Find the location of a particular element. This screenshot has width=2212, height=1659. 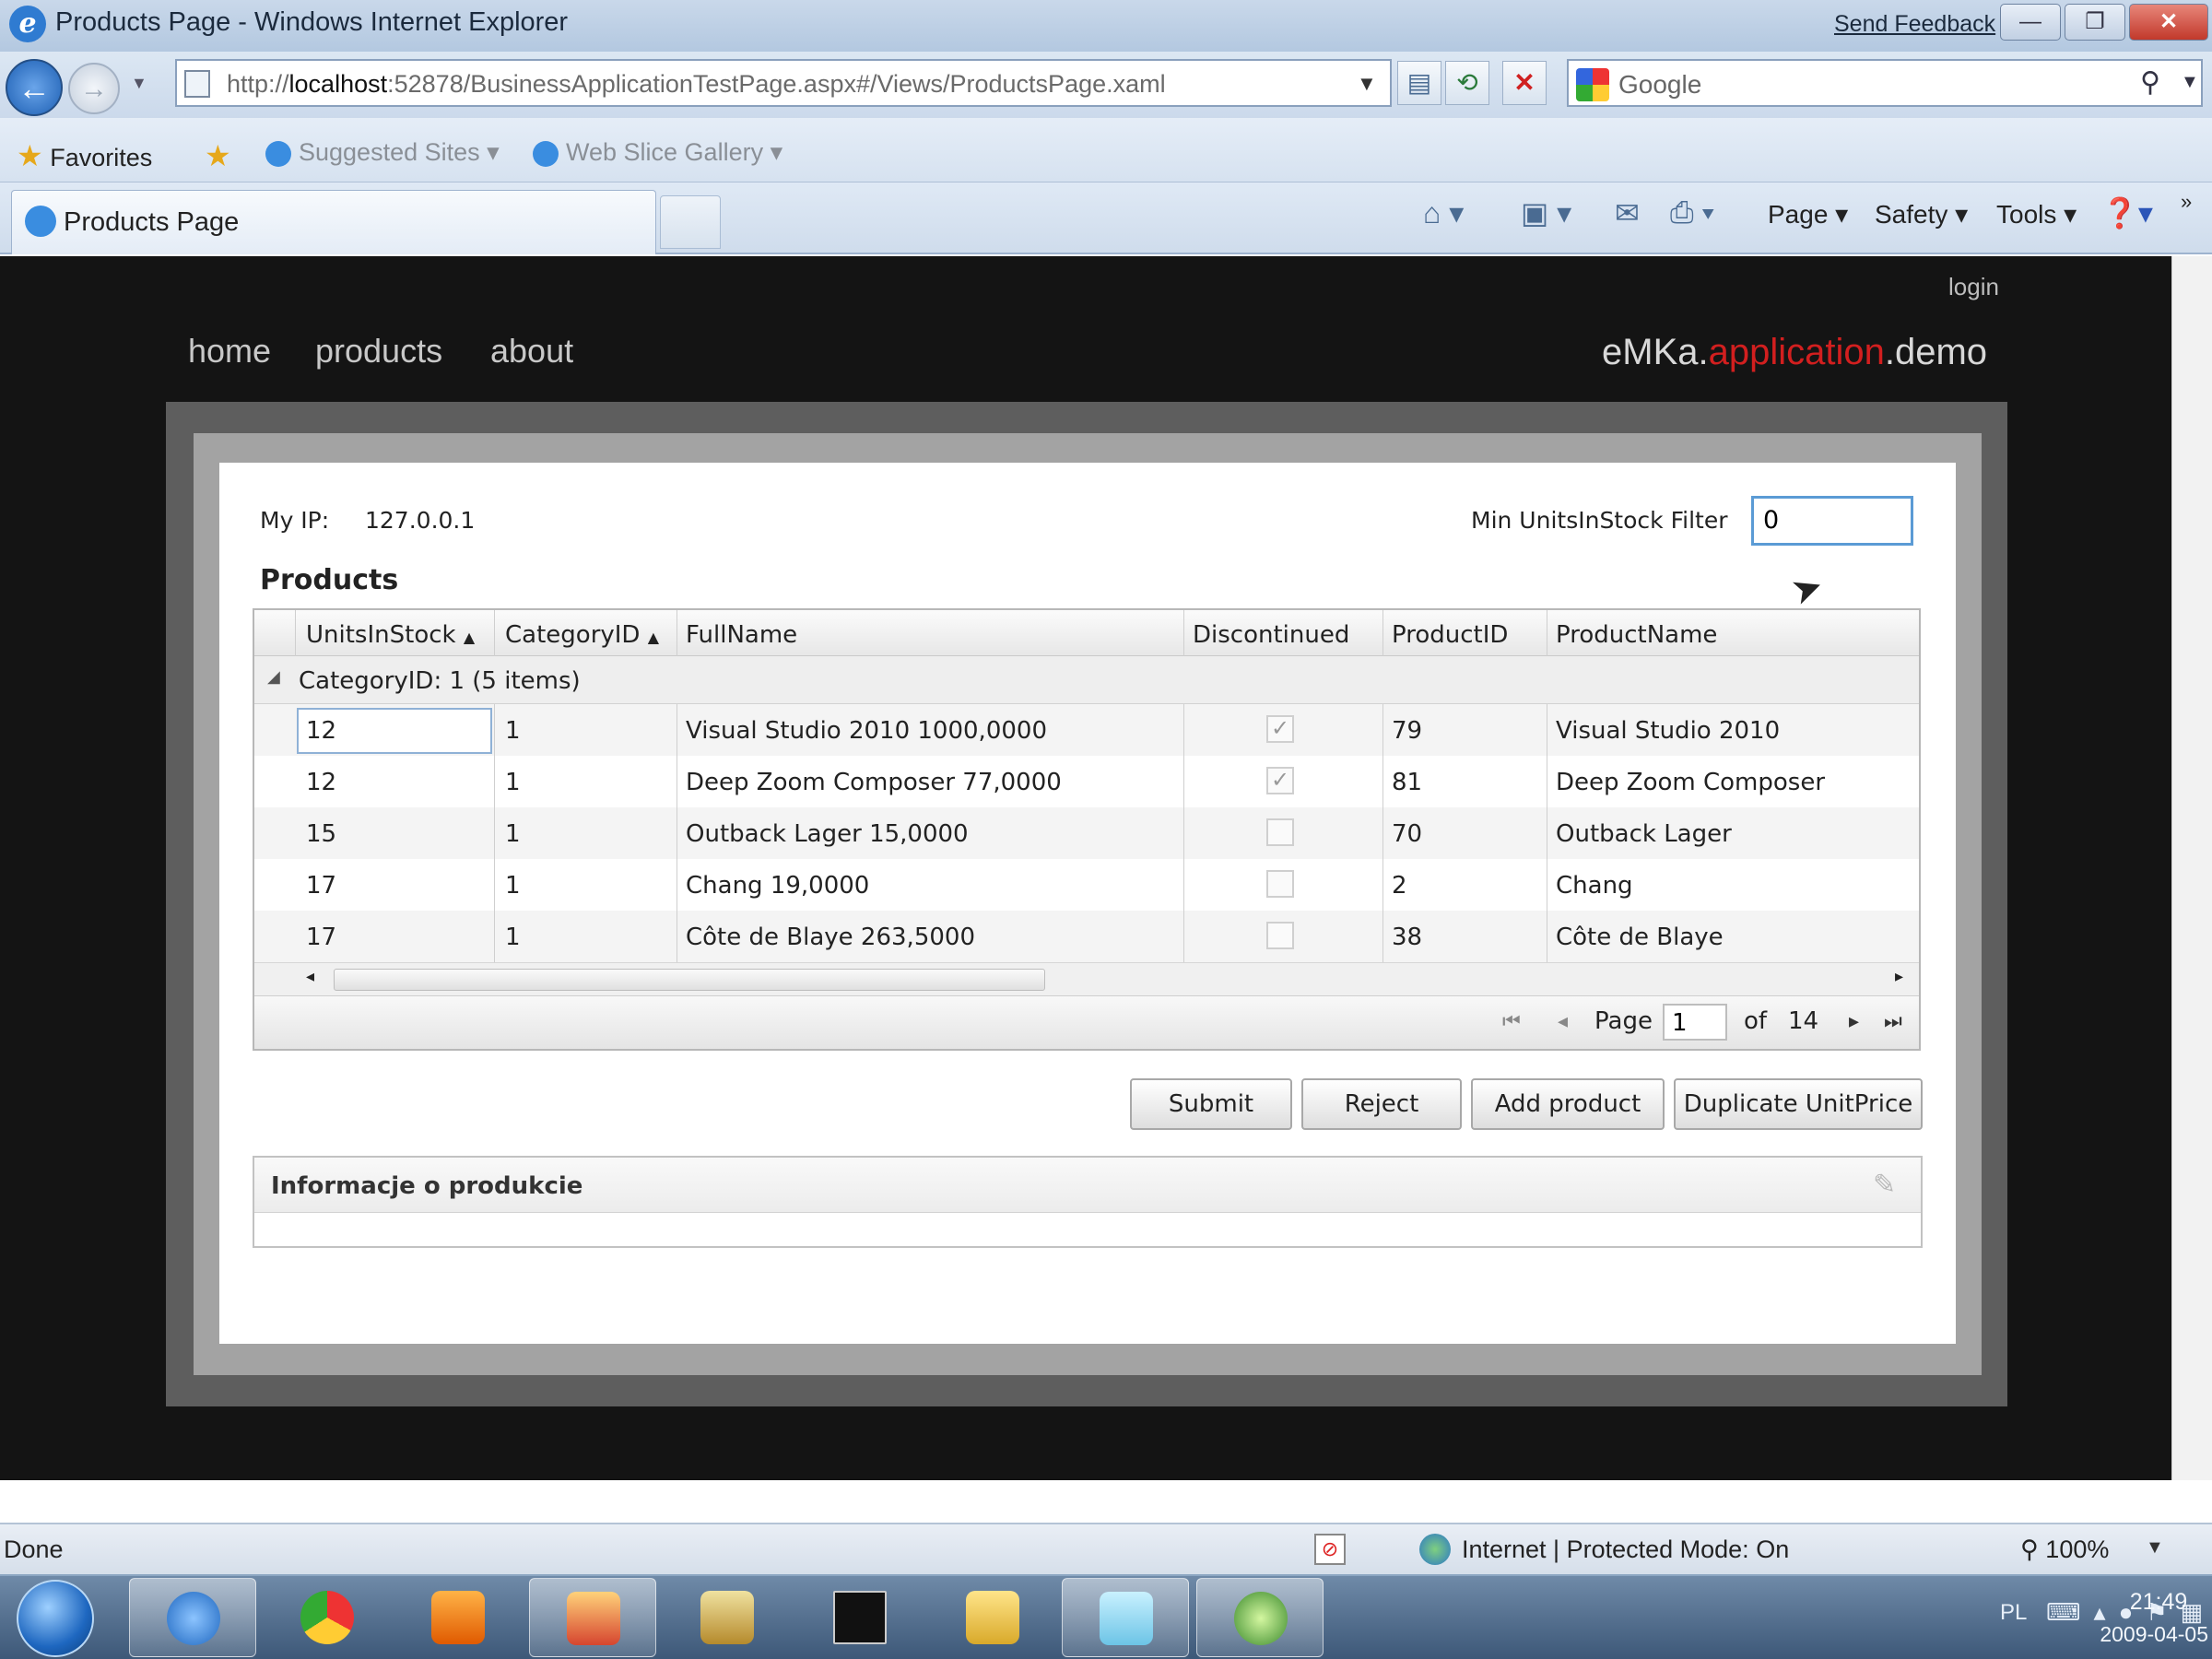

help-icon: ❓▾ is located at coordinates (2127, 212).